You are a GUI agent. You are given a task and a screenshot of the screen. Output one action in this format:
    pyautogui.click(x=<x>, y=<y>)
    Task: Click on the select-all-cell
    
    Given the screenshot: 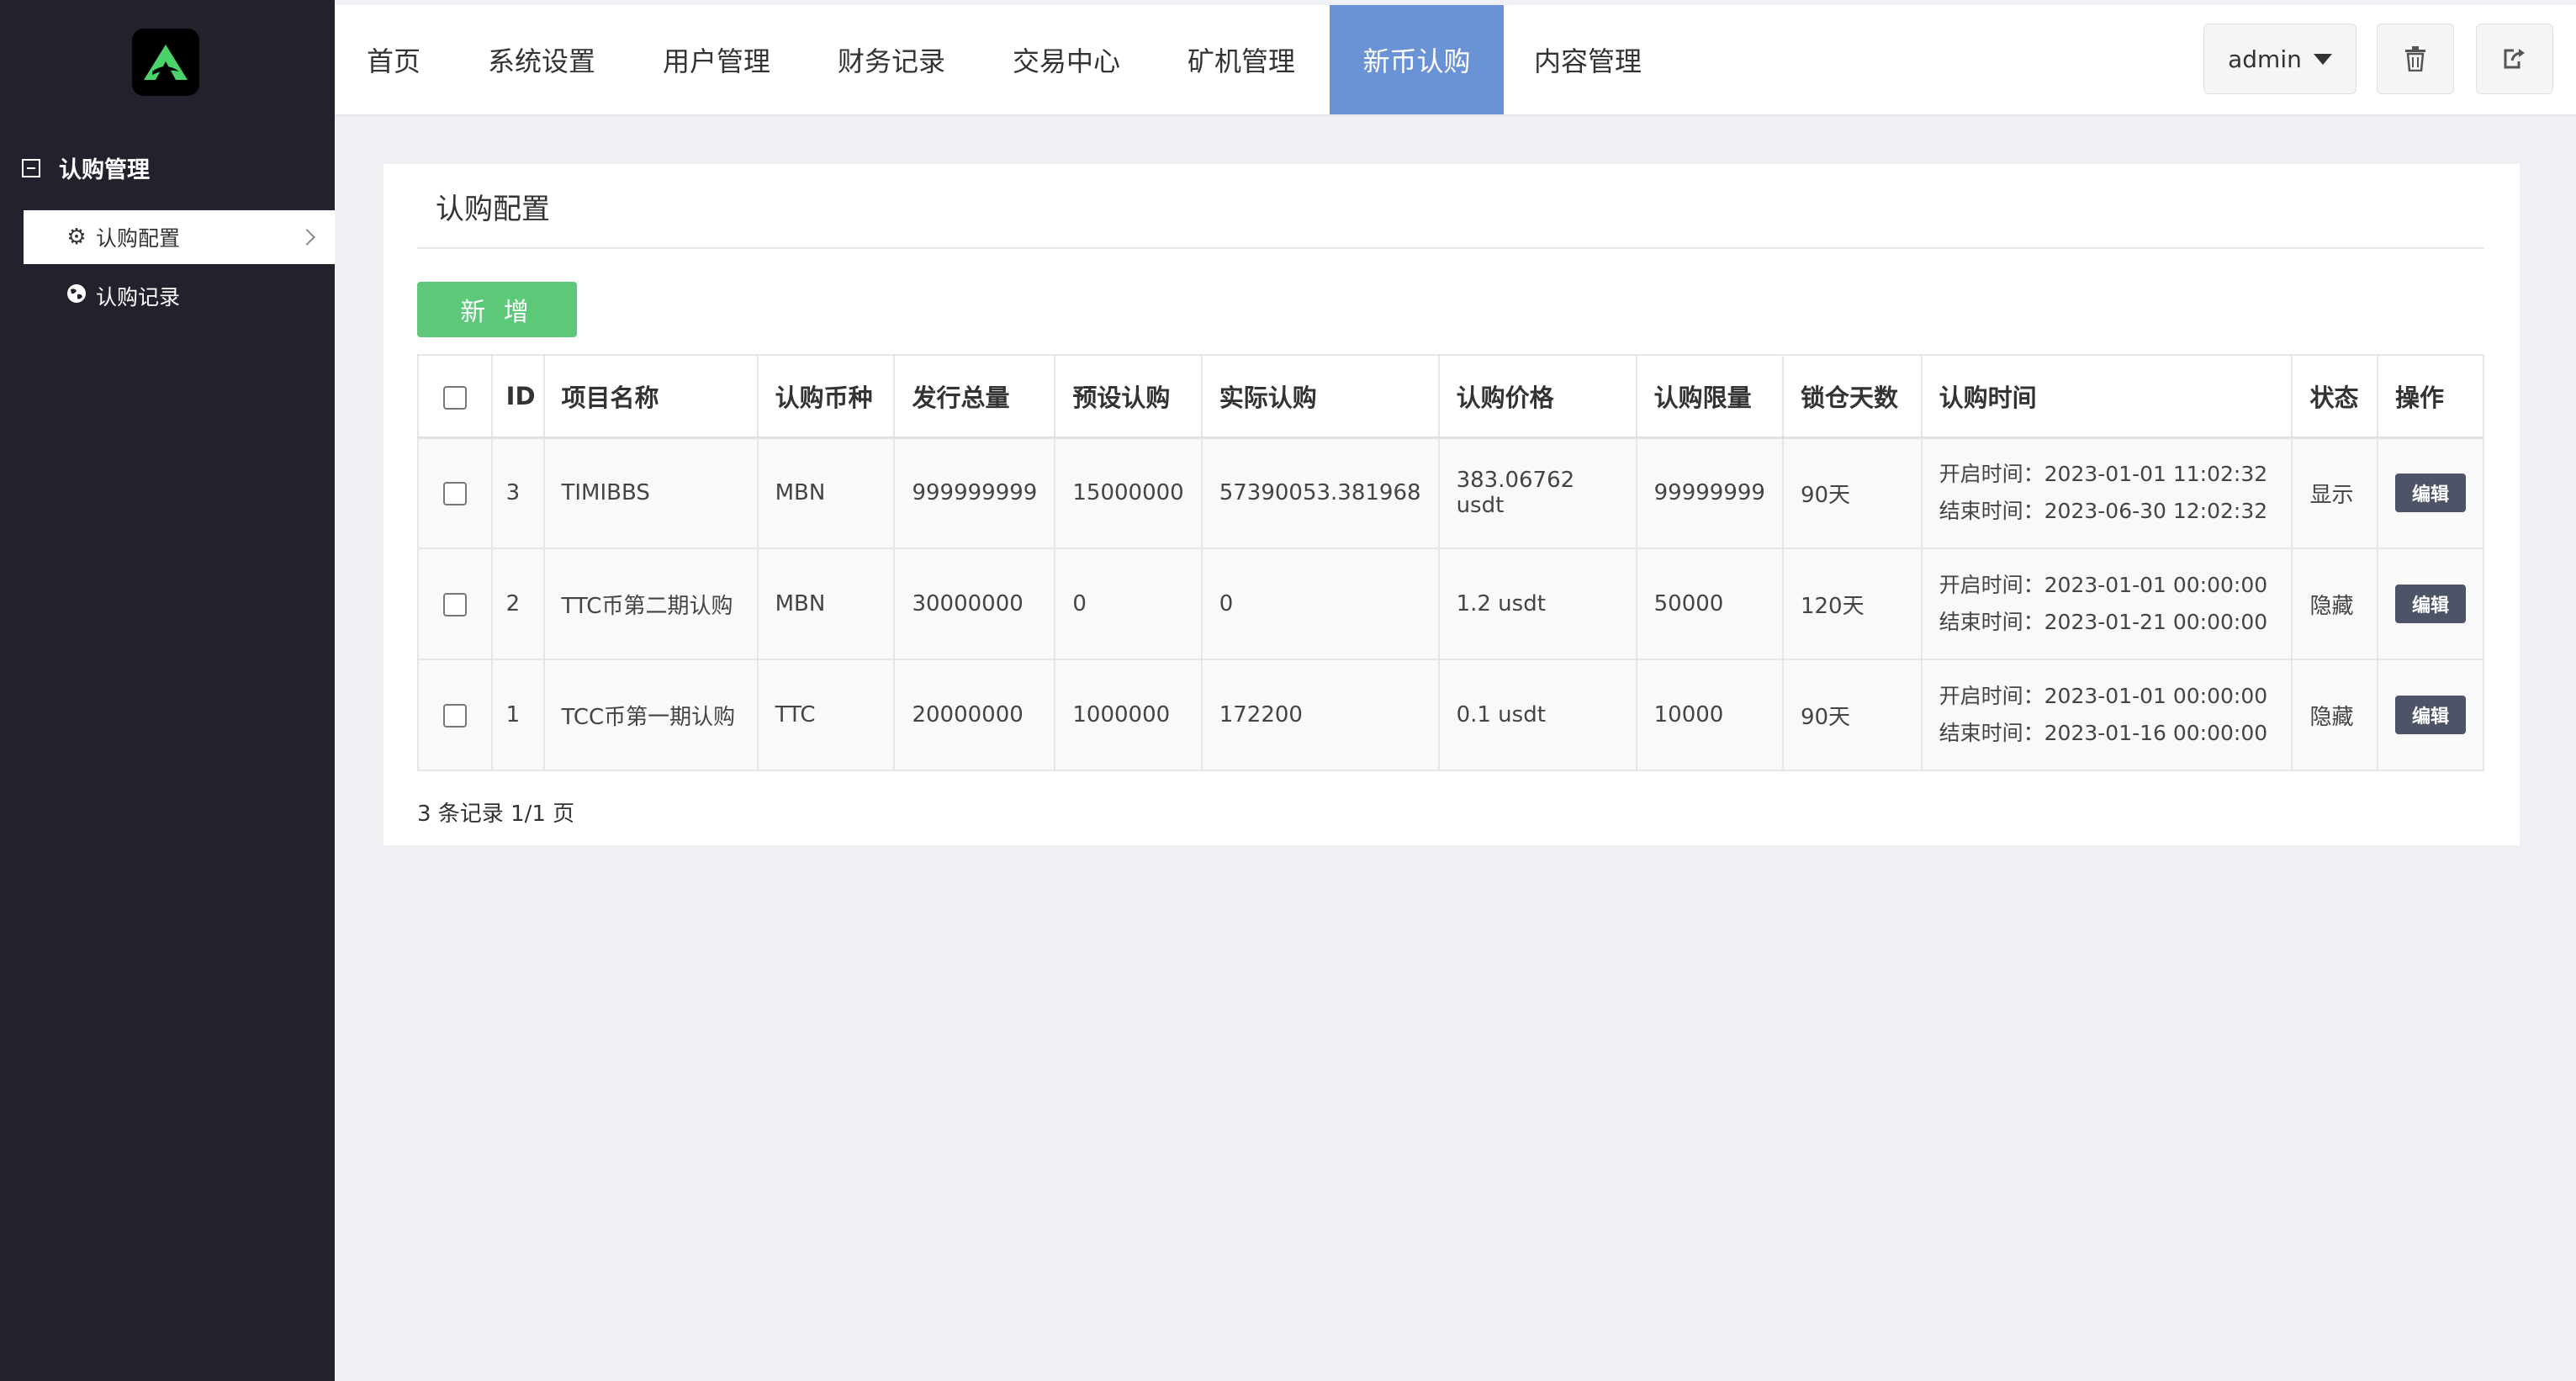 What is the action you would take?
    pyautogui.click(x=455, y=397)
    